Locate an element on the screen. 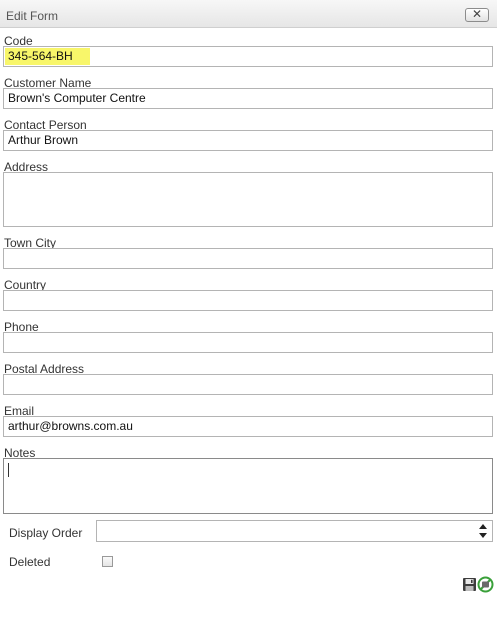 This screenshot has width=497, height=628. email-value: arthur@browns.com.au is located at coordinates (70, 426).